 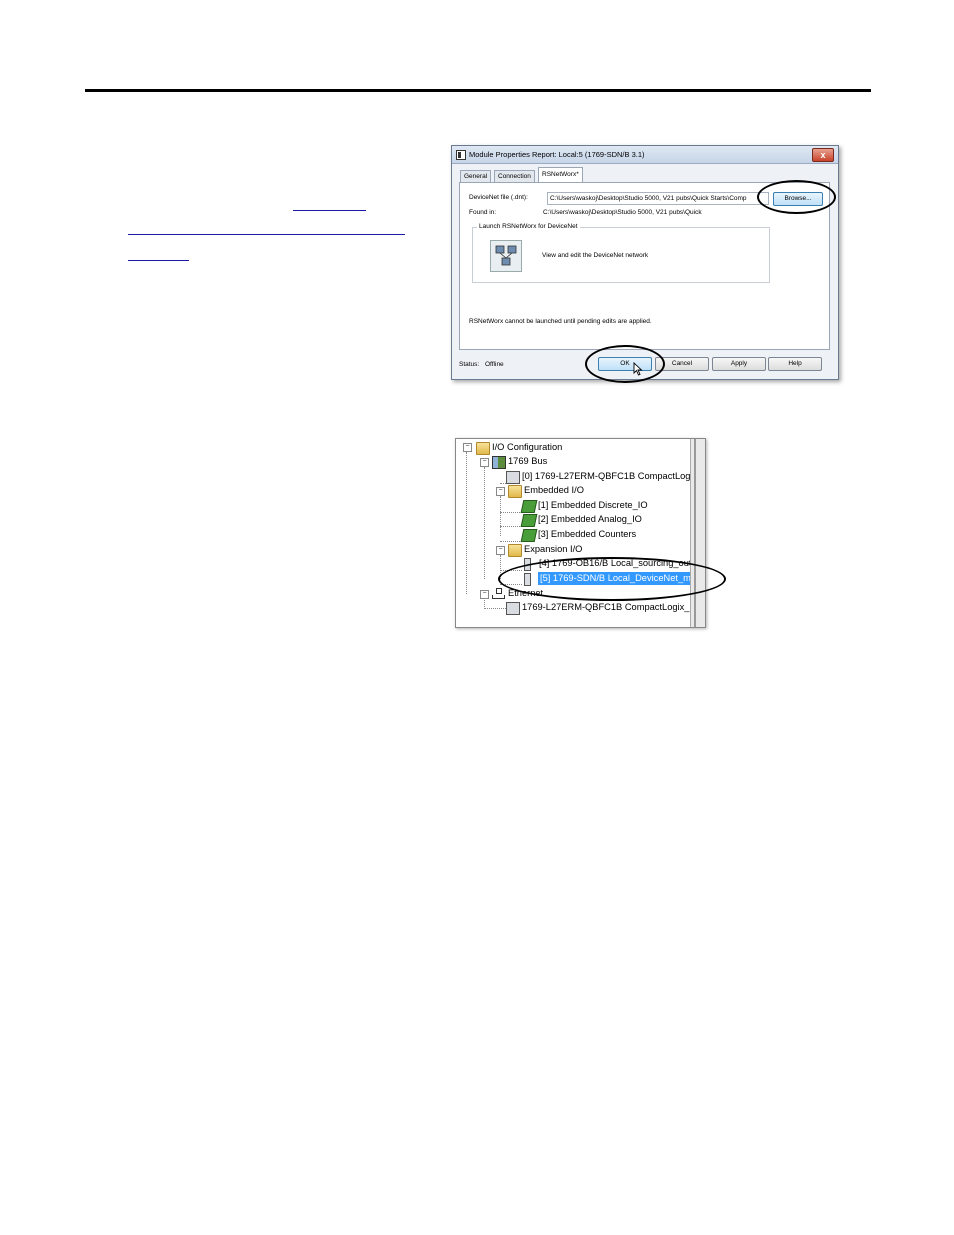 What do you see at coordinates (595, 255) in the screenshot?
I see `launch-description: View and edit the DeviceNet network` at bounding box center [595, 255].